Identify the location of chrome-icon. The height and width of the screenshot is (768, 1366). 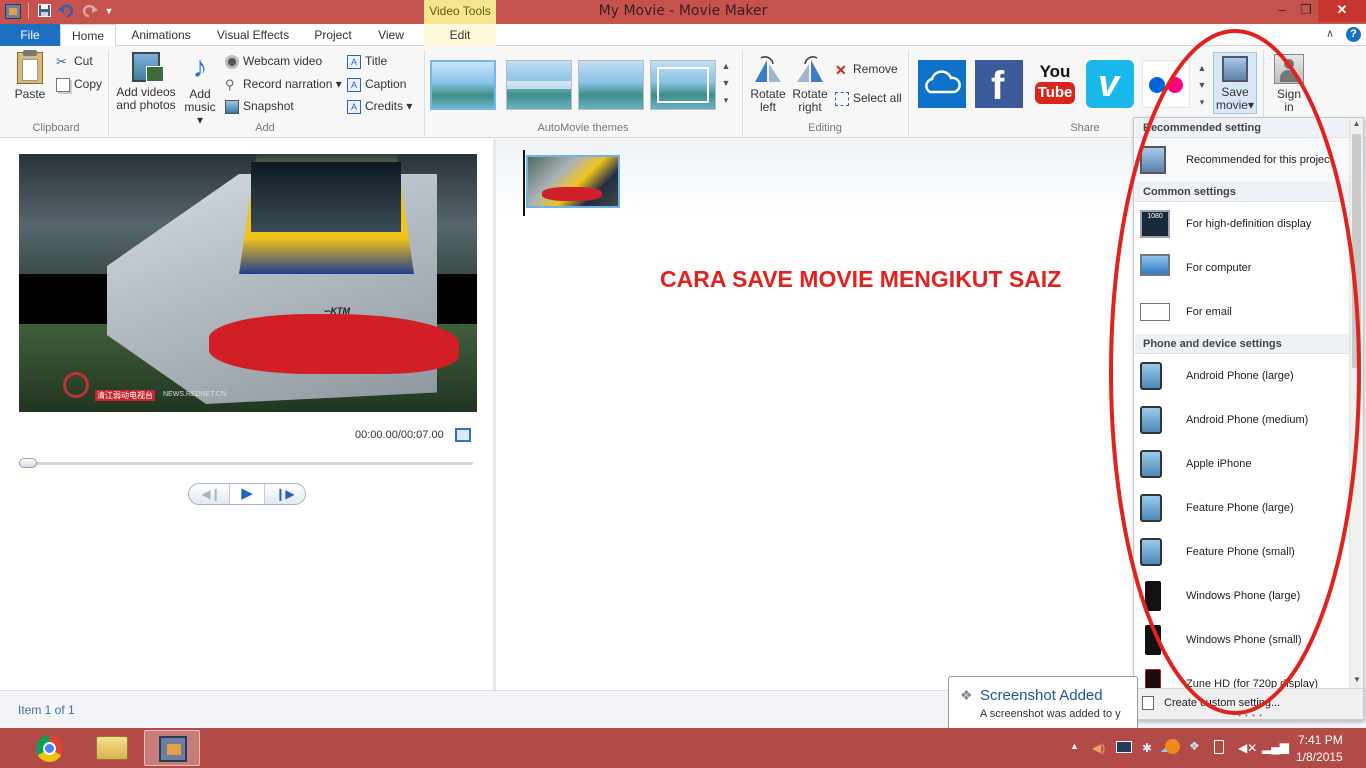
(49, 748).